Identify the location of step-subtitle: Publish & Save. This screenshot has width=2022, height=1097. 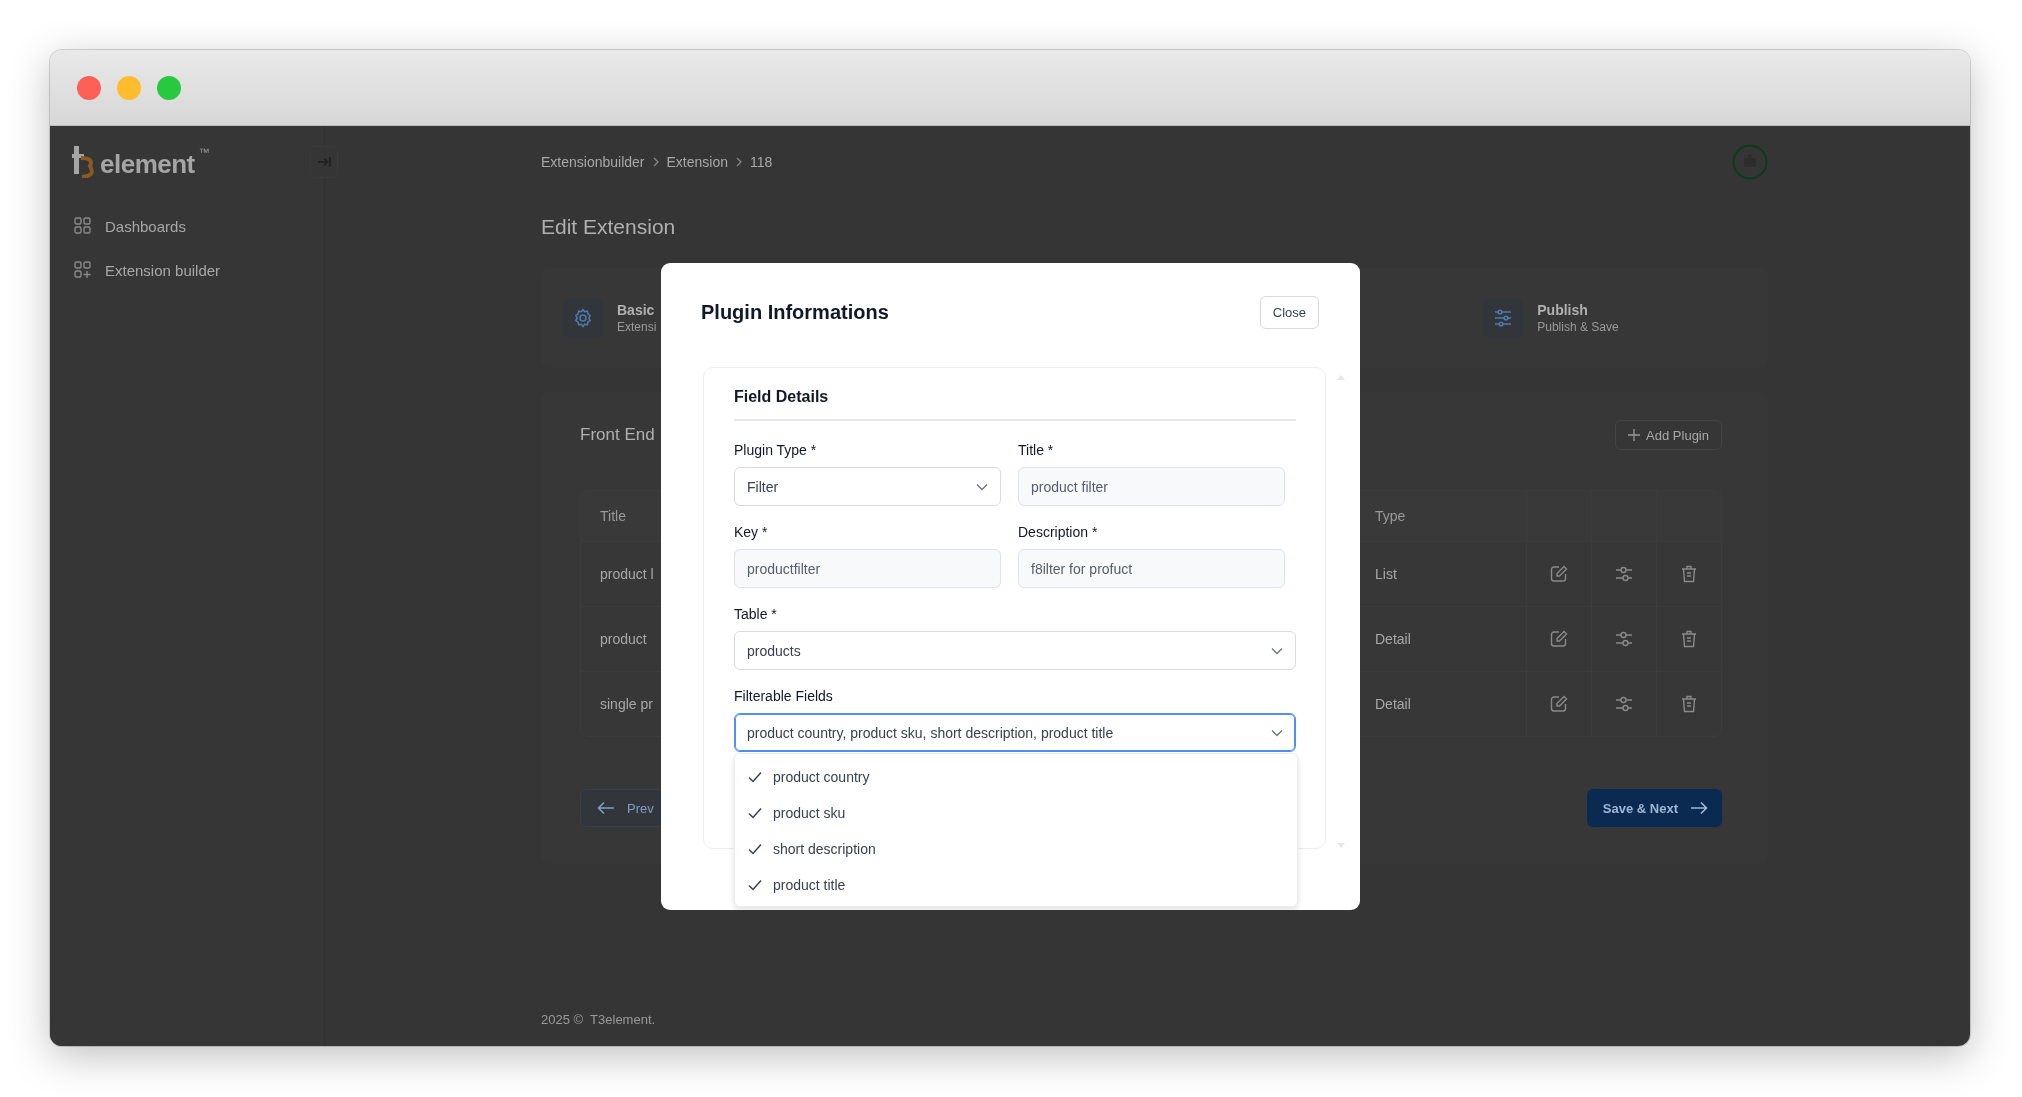
(1578, 327).